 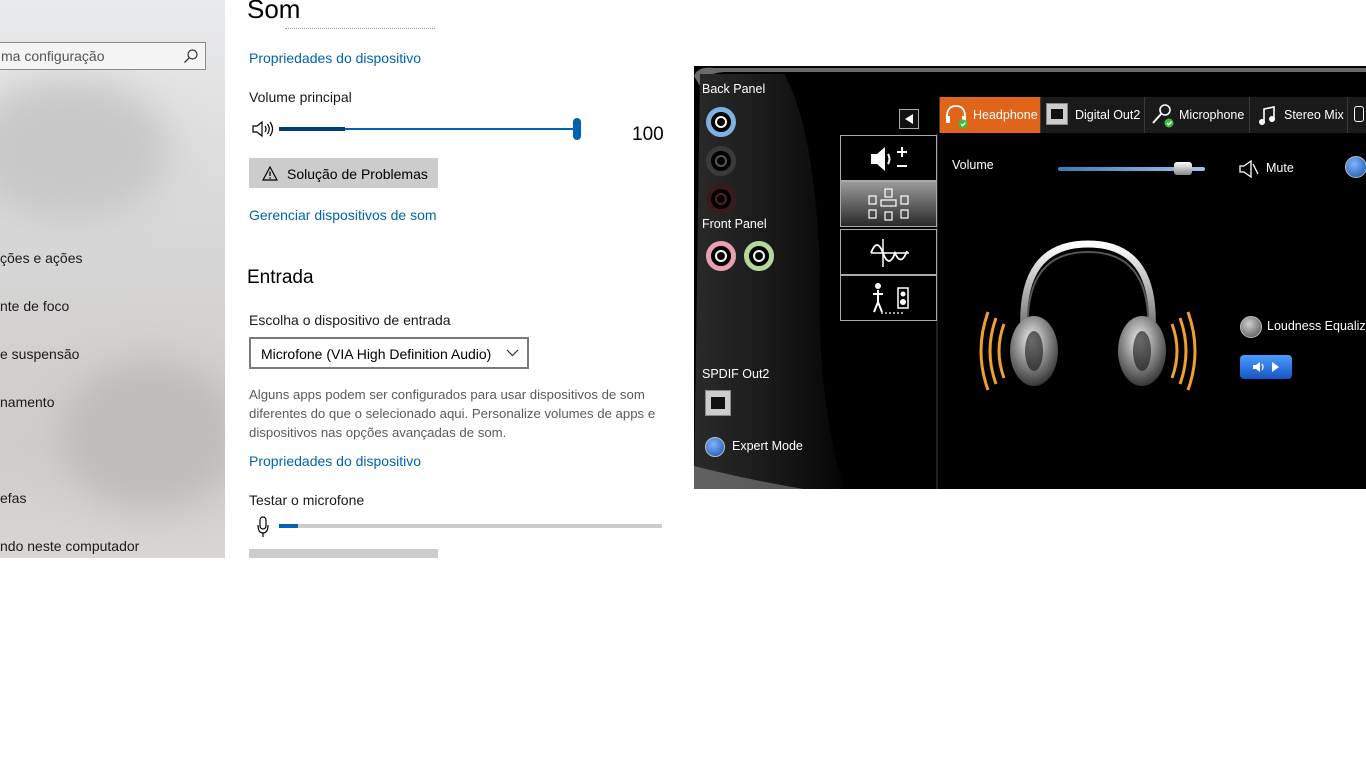 What do you see at coordinates (1280, 168) in the screenshot?
I see `mute-label: Mute` at bounding box center [1280, 168].